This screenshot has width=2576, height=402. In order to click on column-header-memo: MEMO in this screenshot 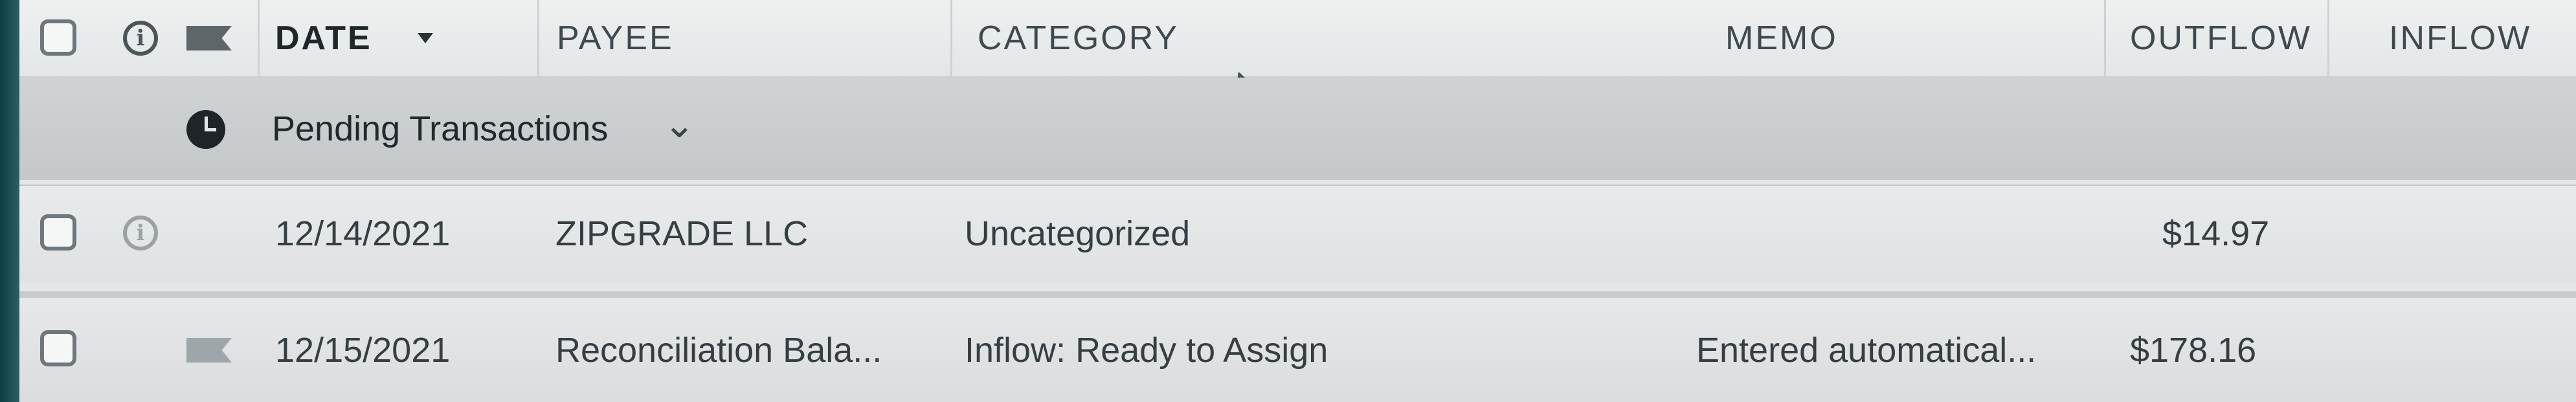, I will do `click(1893, 38)`.